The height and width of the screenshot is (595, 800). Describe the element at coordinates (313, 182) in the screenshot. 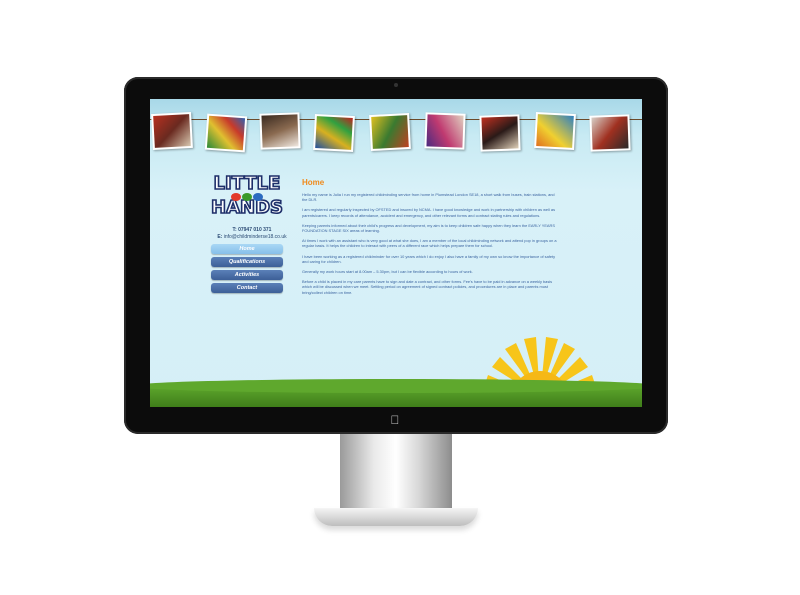

I see `page-title: Home` at that location.